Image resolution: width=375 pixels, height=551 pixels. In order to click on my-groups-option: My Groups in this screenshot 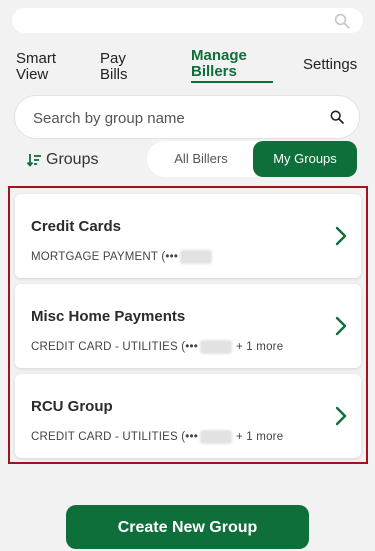, I will do `click(305, 159)`.